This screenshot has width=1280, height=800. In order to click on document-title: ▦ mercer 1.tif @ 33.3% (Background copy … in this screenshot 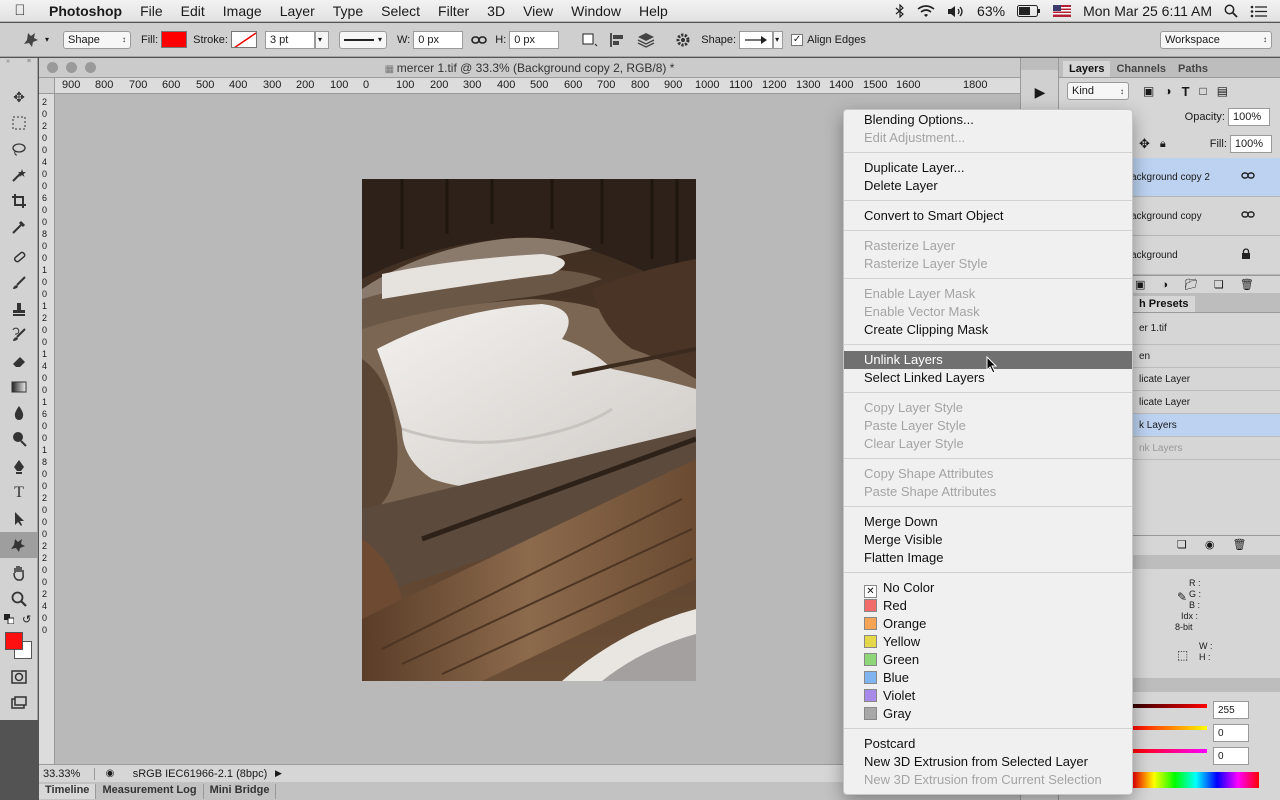, I will do `click(529, 68)`.